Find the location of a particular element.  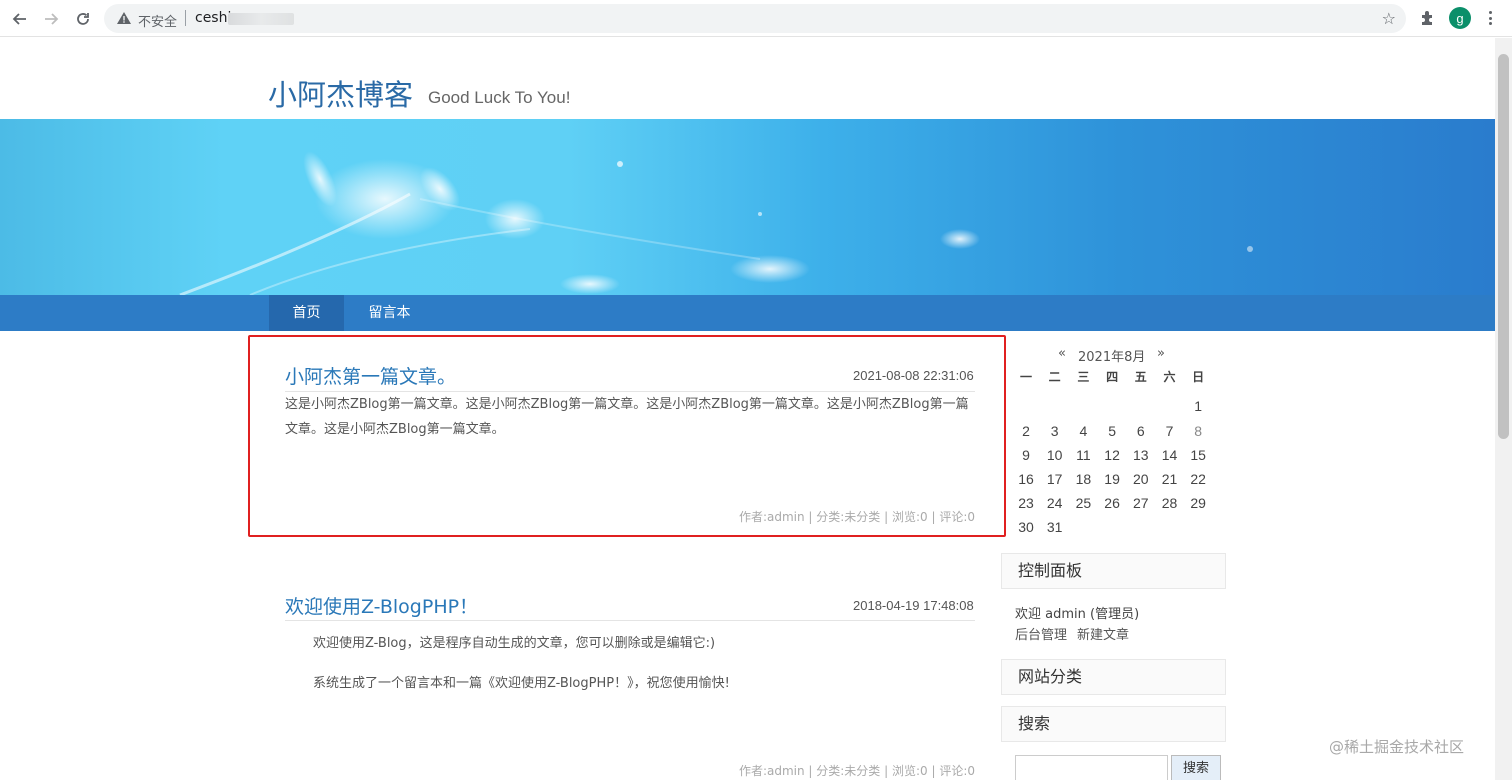

calendar-day: 2 is located at coordinates (1026, 431).